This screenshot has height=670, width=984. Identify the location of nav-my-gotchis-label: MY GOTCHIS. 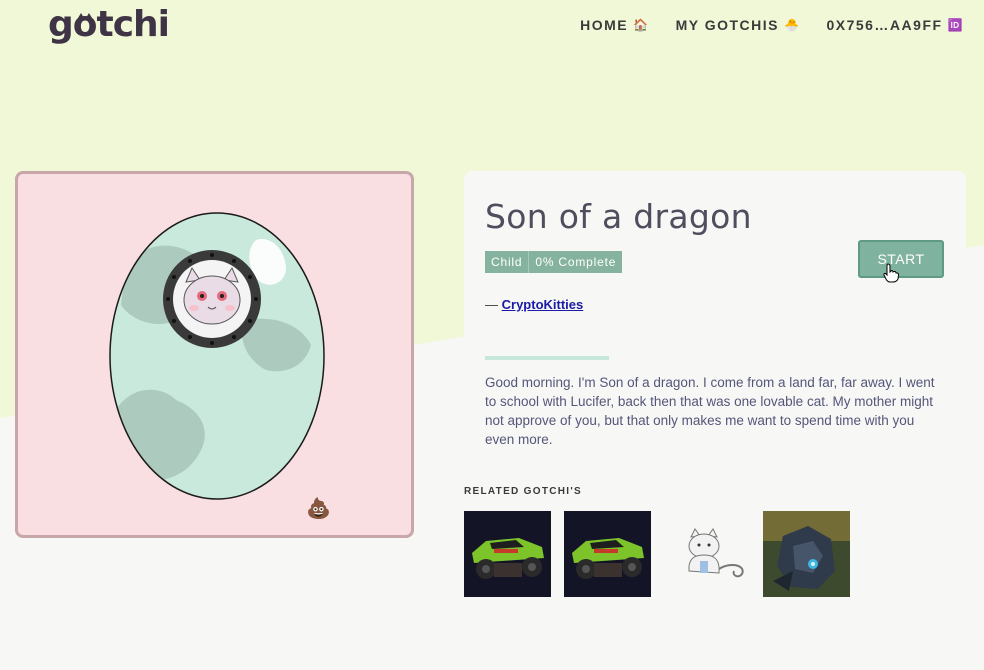
(727, 25).